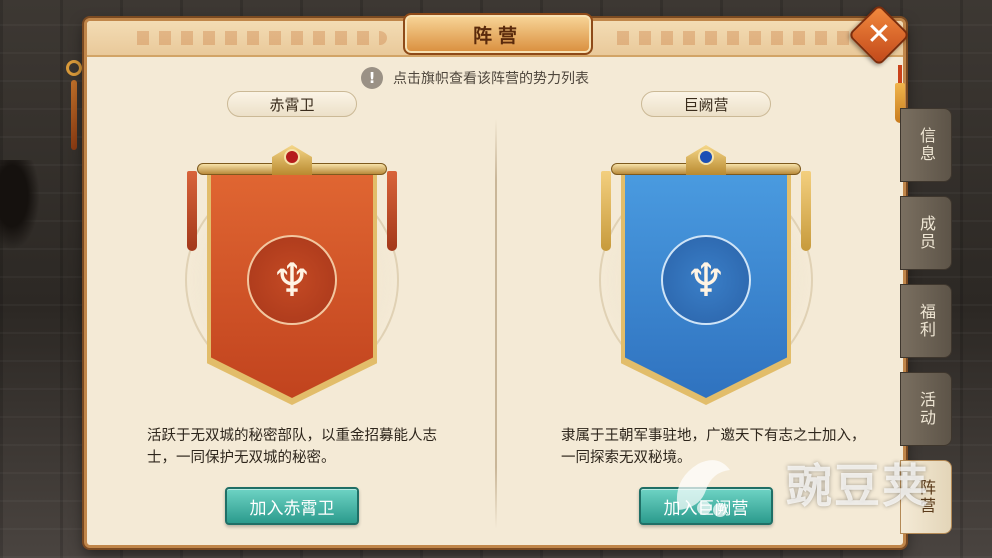 The width and height of the screenshot is (992, 558). Describe the element at coordinates (713, 447) in the screenshot. I see `camp-description: 隶属于王朝军事驻地，广邀天下有志之士加入，一同探索无双秘境。` at that location.